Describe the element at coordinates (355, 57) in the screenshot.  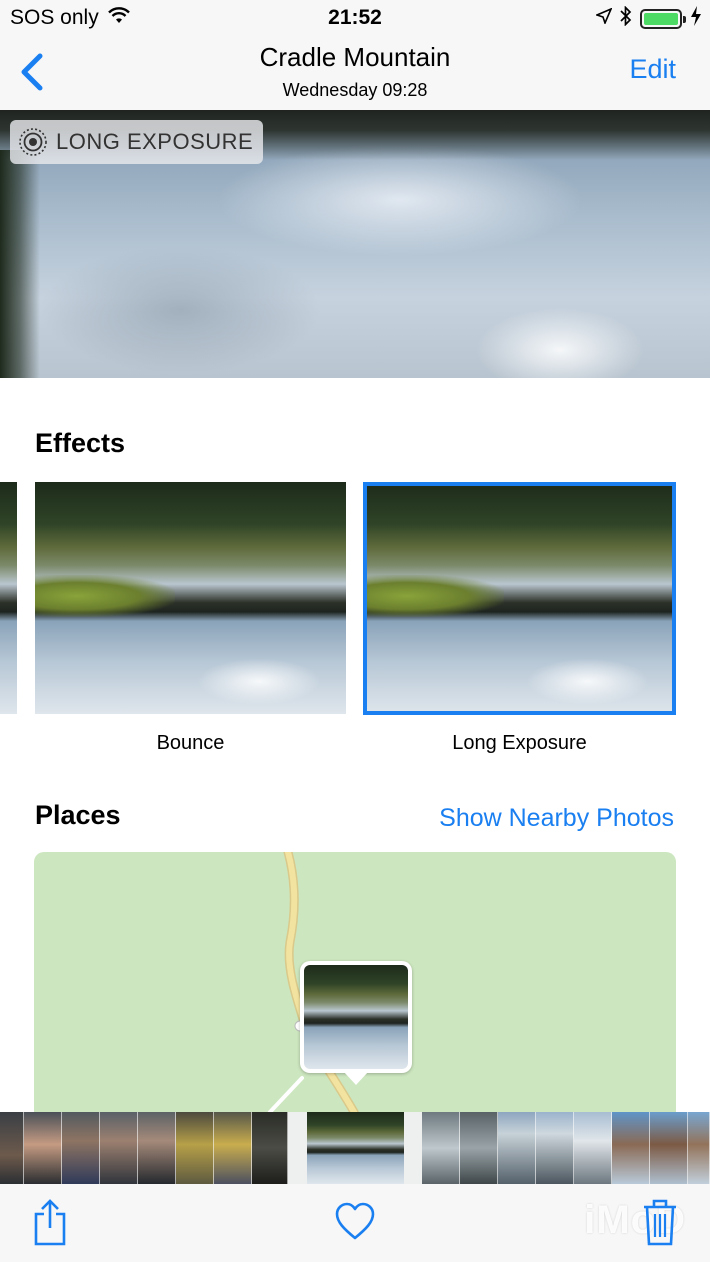
I see `page-title: Cradle Mountain` at that location.